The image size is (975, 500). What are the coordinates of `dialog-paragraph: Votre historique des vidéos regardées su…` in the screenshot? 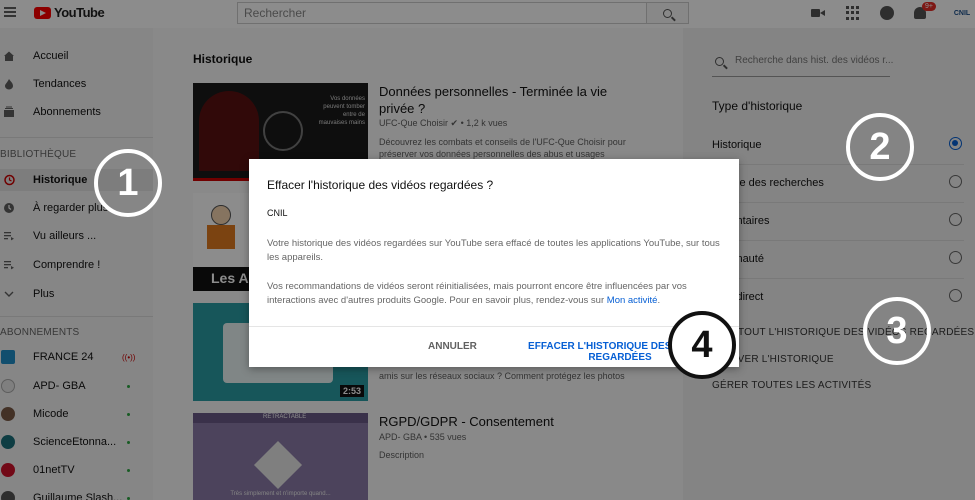 It's located at (493, 250).